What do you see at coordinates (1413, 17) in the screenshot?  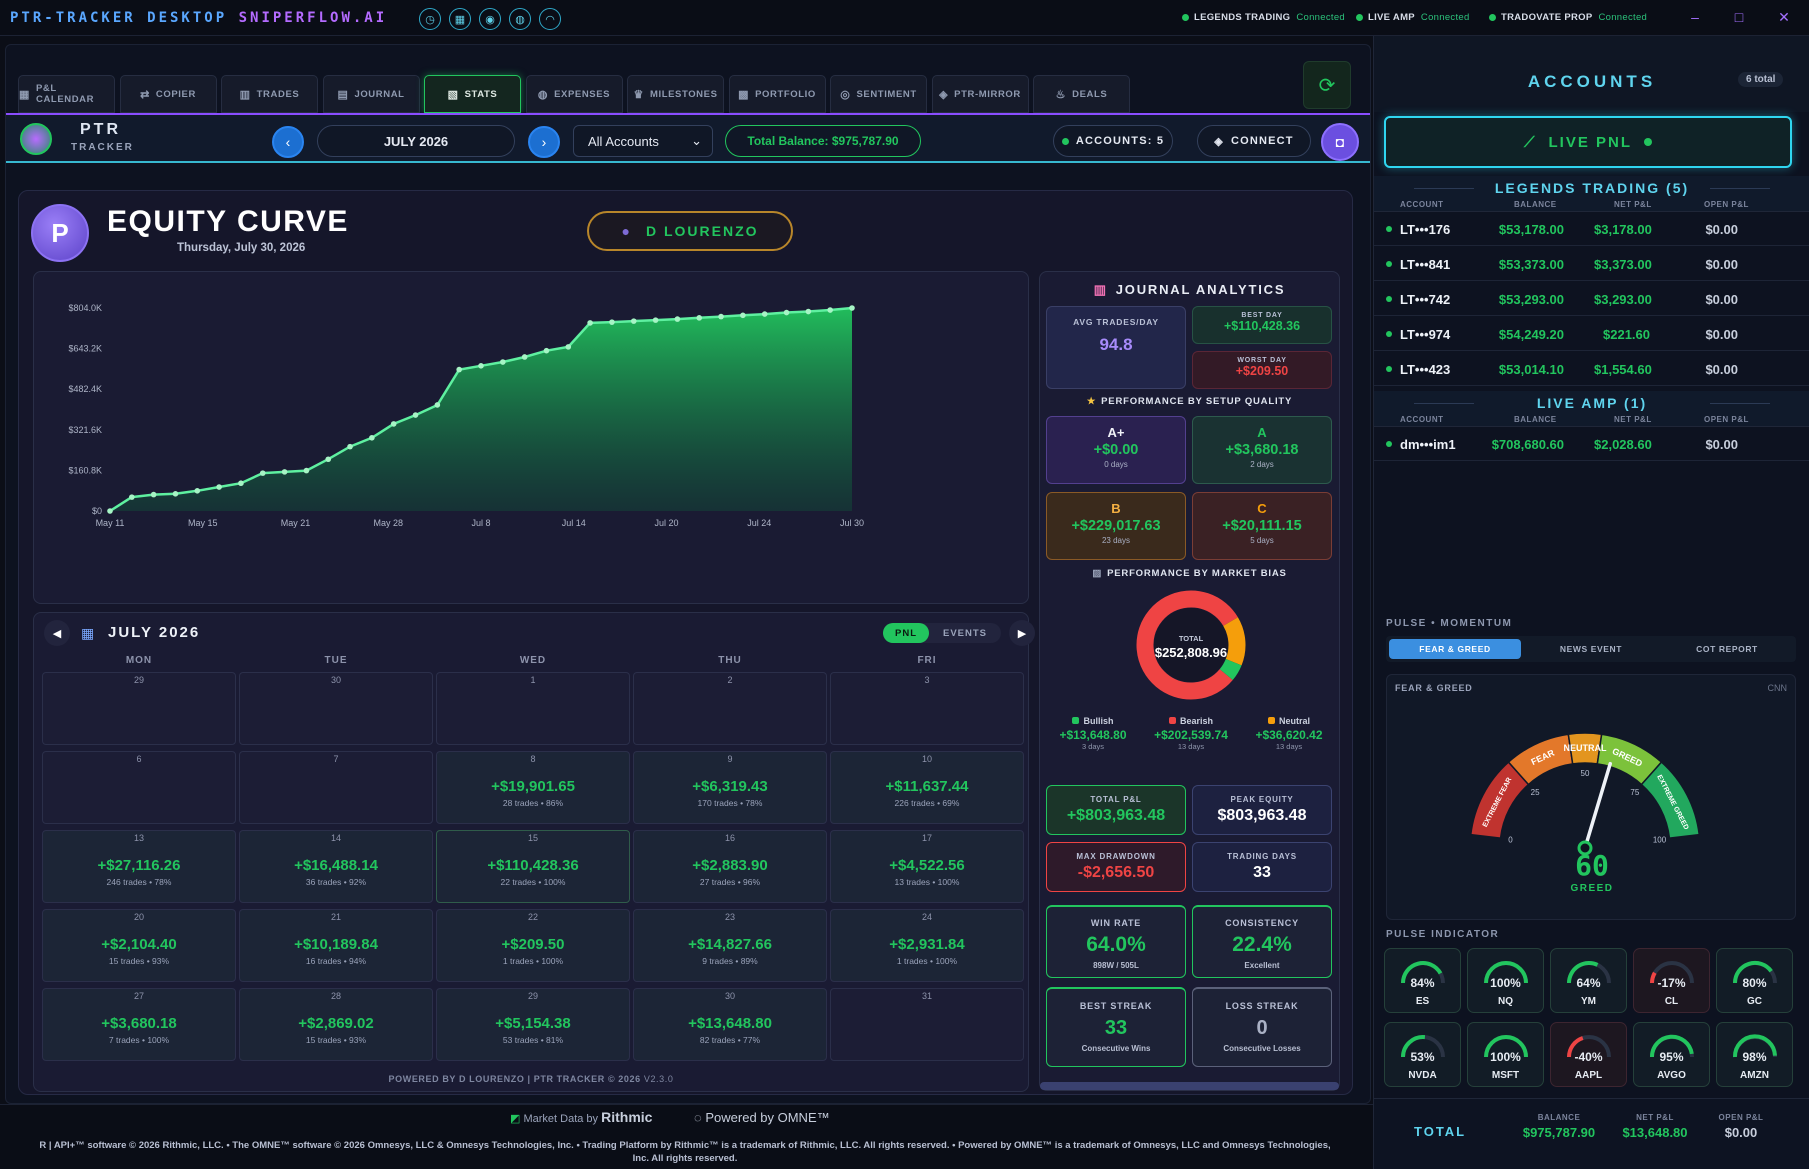 I see `connection-live-amp: LIVE AMP Connected` at bounding box center [1413, 17].